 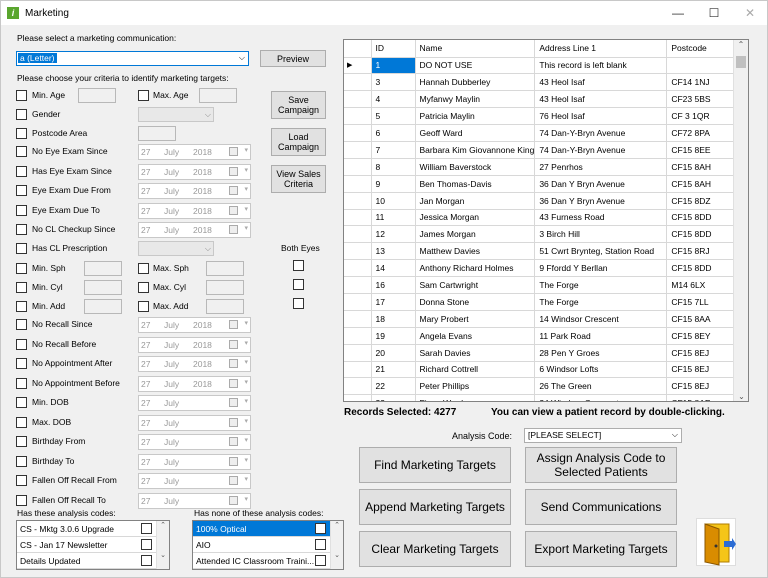 I want to click on min-age-input, so click(x=97, y=95).